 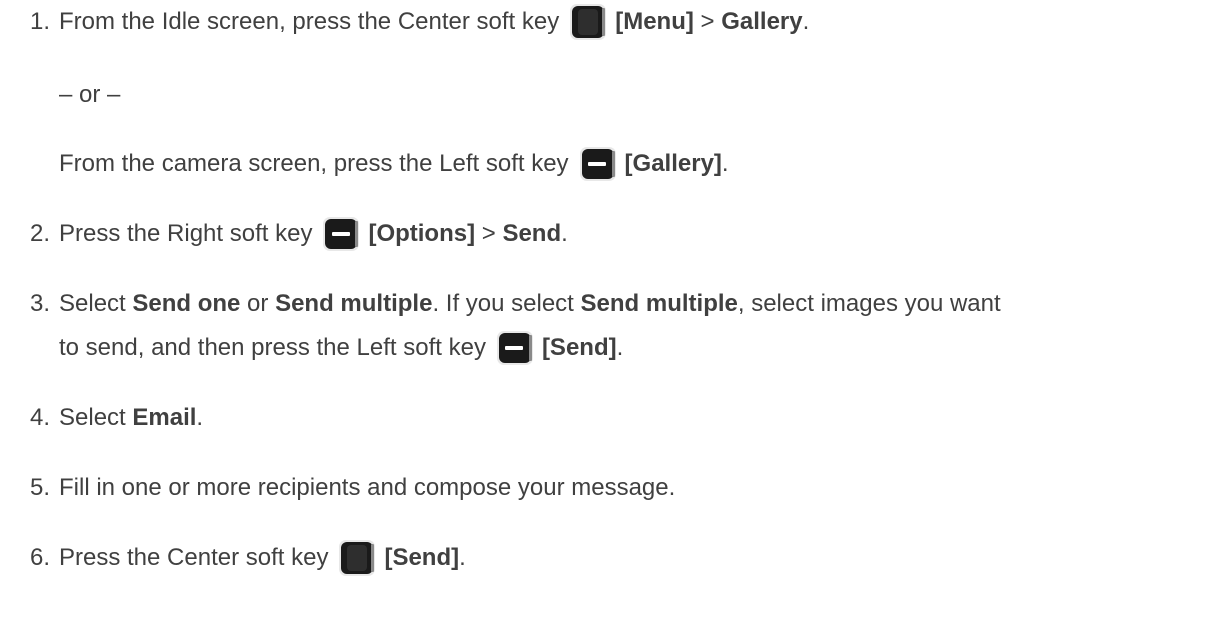 I want to click on key-label: [Menu], so click(x=654, y=21).